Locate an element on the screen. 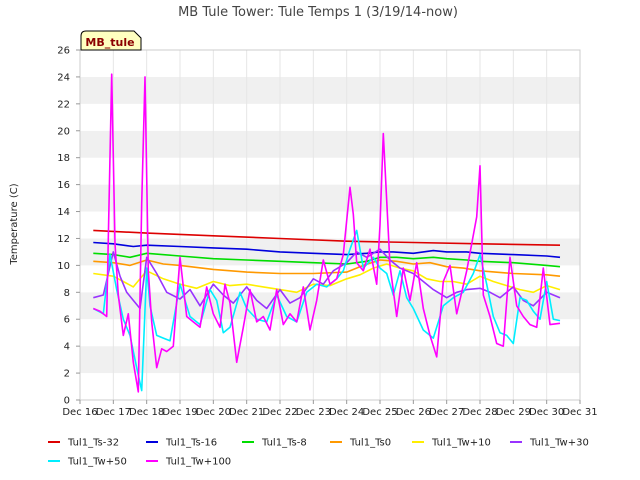  legend-item: Tul1_Tw+50 is located at coordinates (87, 462).